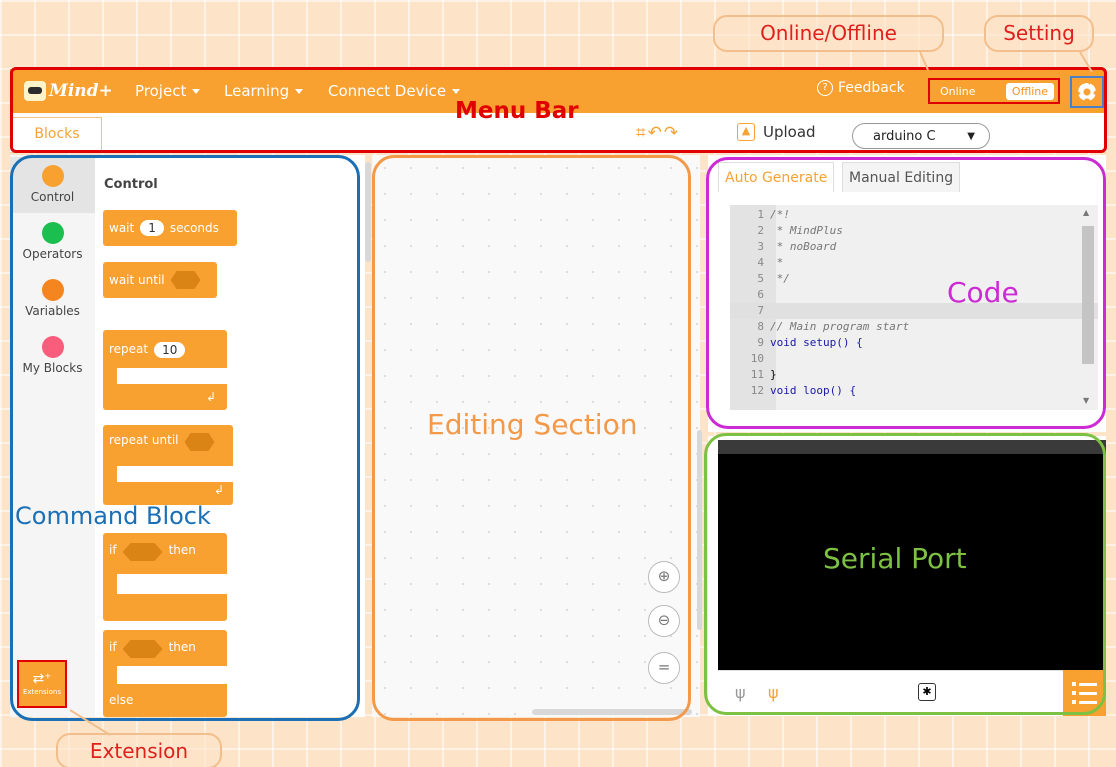  Describe the element at coordinates (139, 750) in the screenshot. I see `callout-extension: Extension` at that location.